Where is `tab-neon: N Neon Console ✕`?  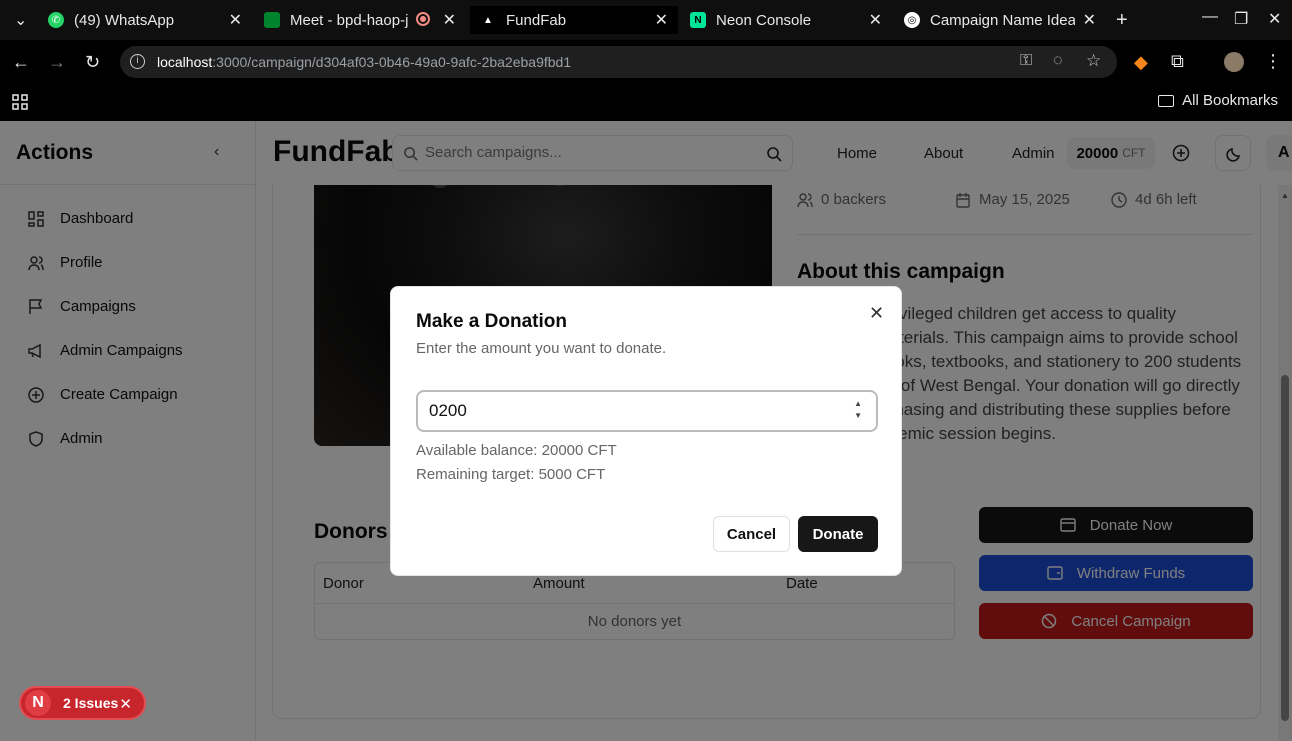
tab-neon: N Neon Console ✕ is located at coordinates (786, 20).